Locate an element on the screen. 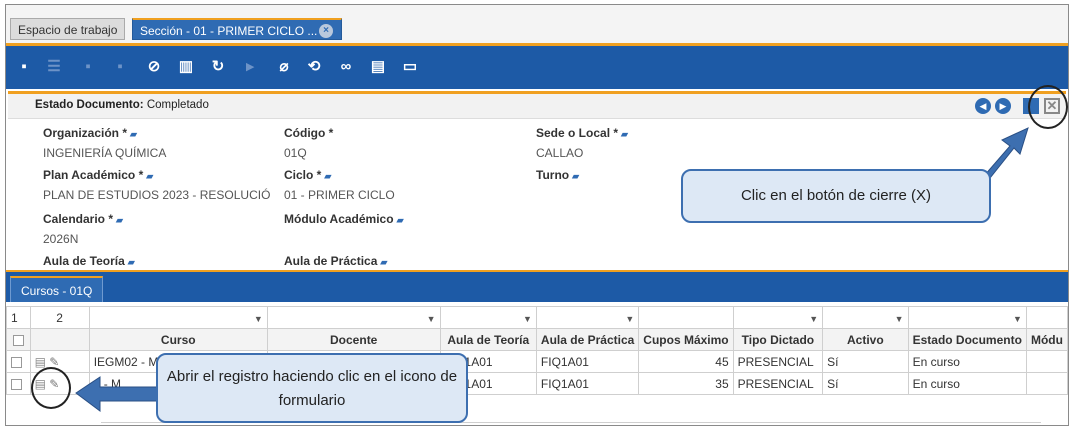 The height and width of the screenshot is (428, 1072). next-record-icon: ▶ is located at coordinates (1003, 106).